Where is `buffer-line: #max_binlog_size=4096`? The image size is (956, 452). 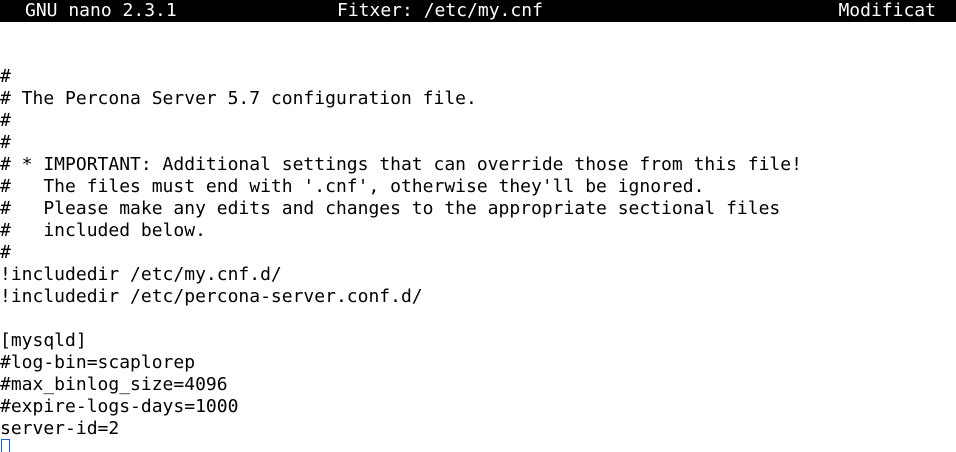 buffer-line: #max_binlog_size=4096 is located at coordinates (478, 385).